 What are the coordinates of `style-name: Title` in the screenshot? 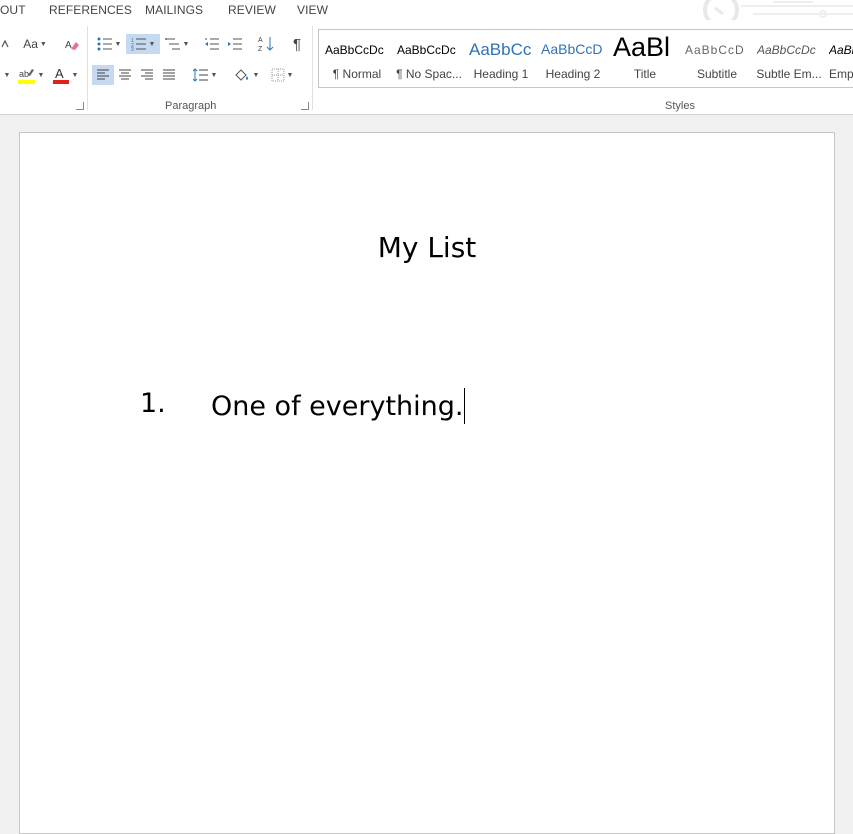 It's located at (645, 74).